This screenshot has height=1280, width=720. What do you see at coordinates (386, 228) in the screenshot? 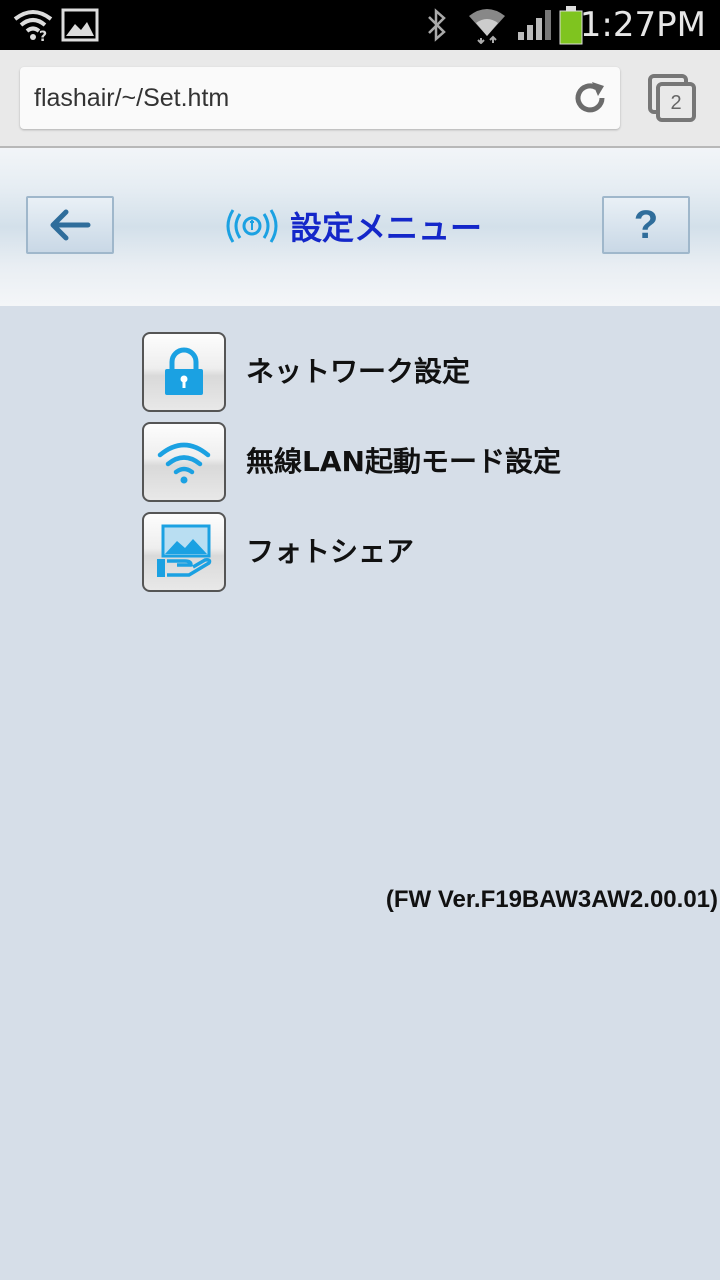
I see `page-title: 設定メニュー` at bounding box center [386, 228].